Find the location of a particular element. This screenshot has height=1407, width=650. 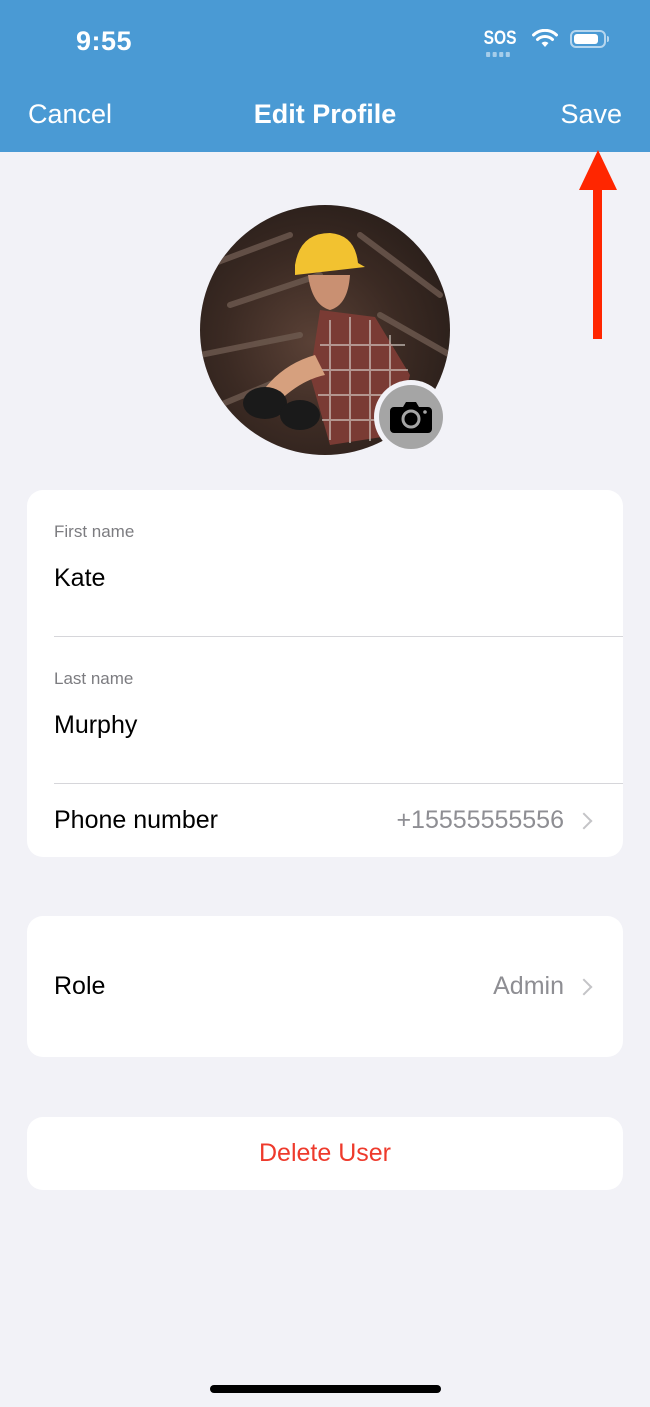

status-time: 9:55 is located at coordinates (104, 41).